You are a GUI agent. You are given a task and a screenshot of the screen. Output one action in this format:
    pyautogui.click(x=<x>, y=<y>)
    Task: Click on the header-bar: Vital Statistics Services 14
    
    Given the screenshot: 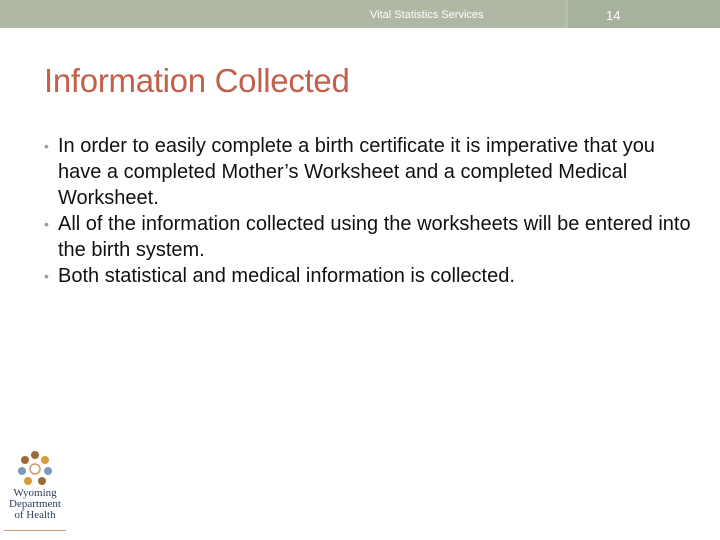 What is the action you would take?
    pyautogui.click(x=360, y=14)
    